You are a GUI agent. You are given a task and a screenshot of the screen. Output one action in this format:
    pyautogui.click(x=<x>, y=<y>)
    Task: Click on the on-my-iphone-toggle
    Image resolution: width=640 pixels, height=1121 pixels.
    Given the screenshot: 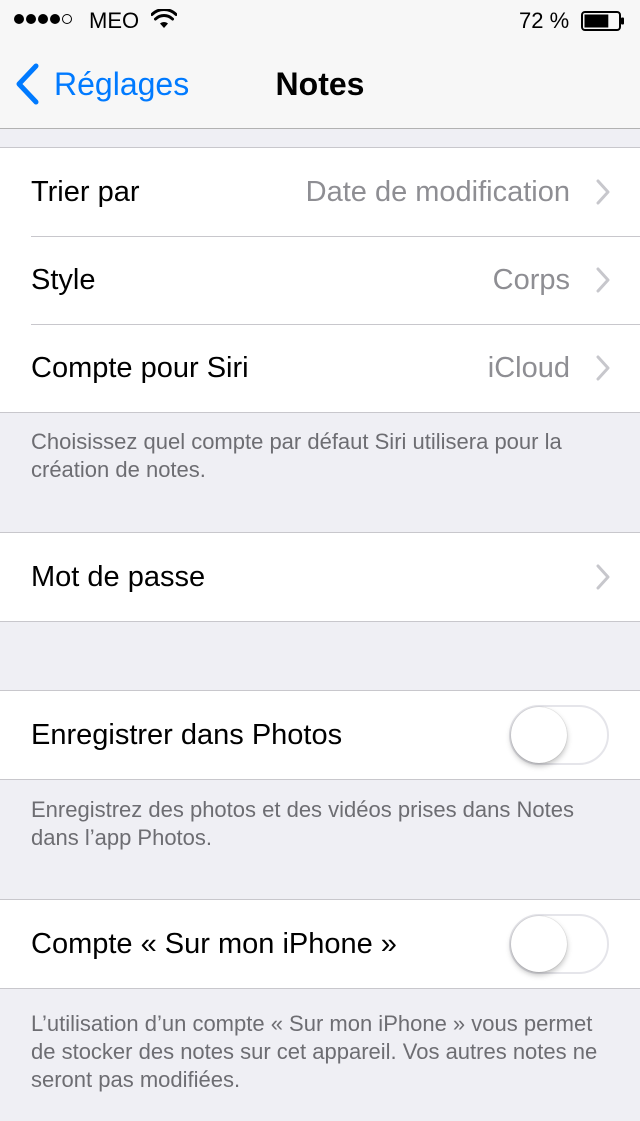 What is the action you would take?
    pyautogui.click(x=559, y=944)
    